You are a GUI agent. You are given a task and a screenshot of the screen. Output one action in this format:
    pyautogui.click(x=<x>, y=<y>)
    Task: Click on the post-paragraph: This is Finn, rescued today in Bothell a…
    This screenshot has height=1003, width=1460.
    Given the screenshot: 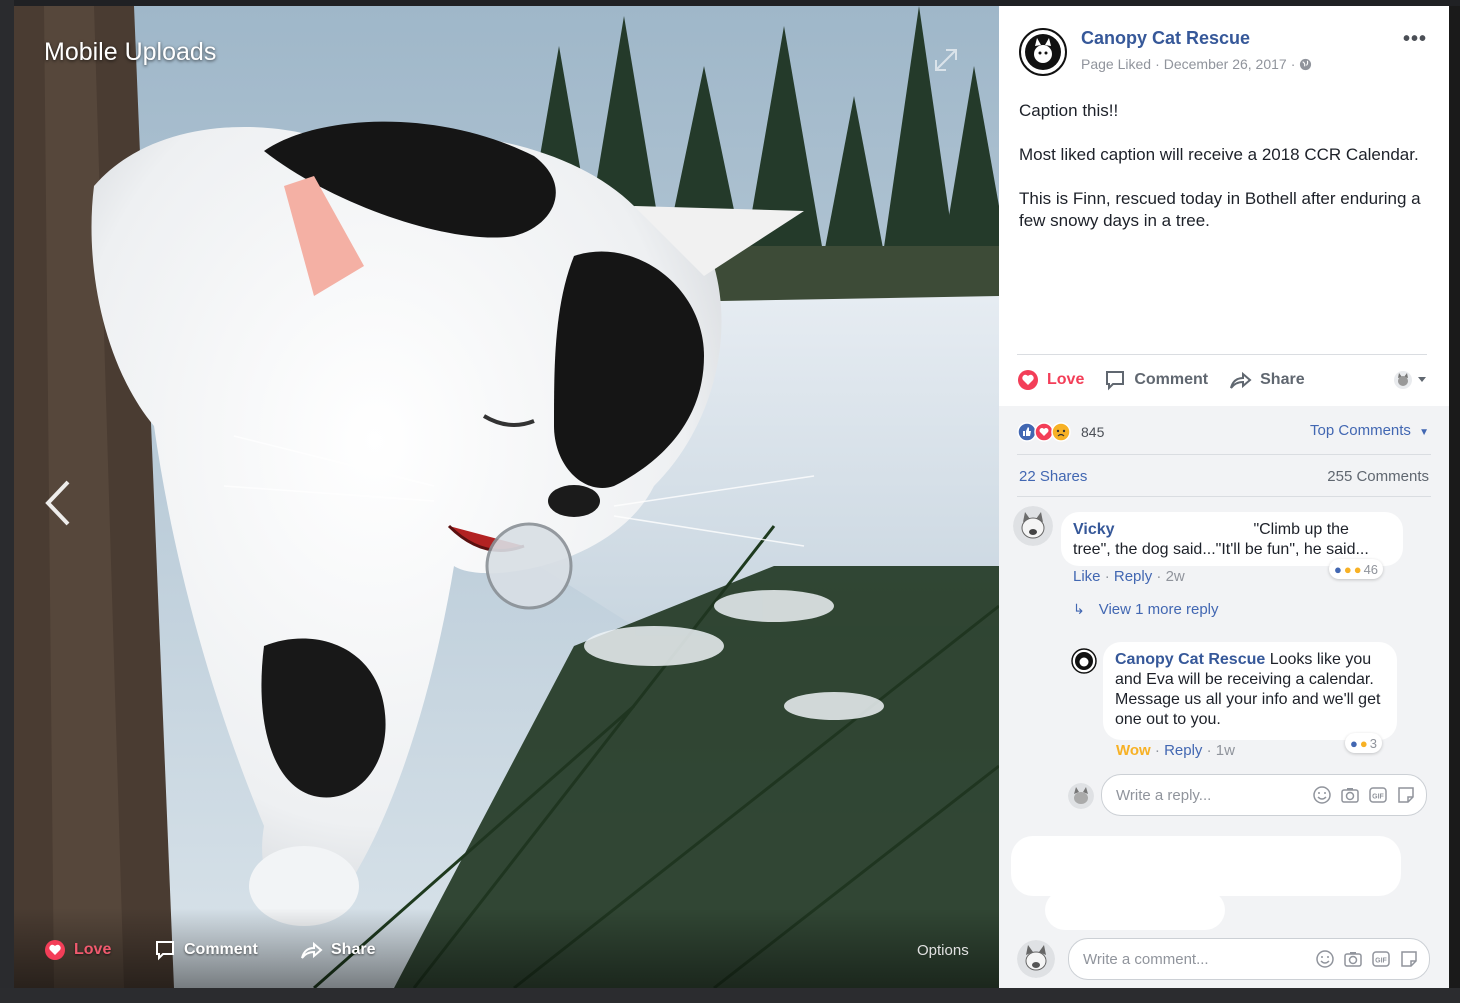 What is the action you would take?
    pyautogui.click(x=1220, y=209)
    